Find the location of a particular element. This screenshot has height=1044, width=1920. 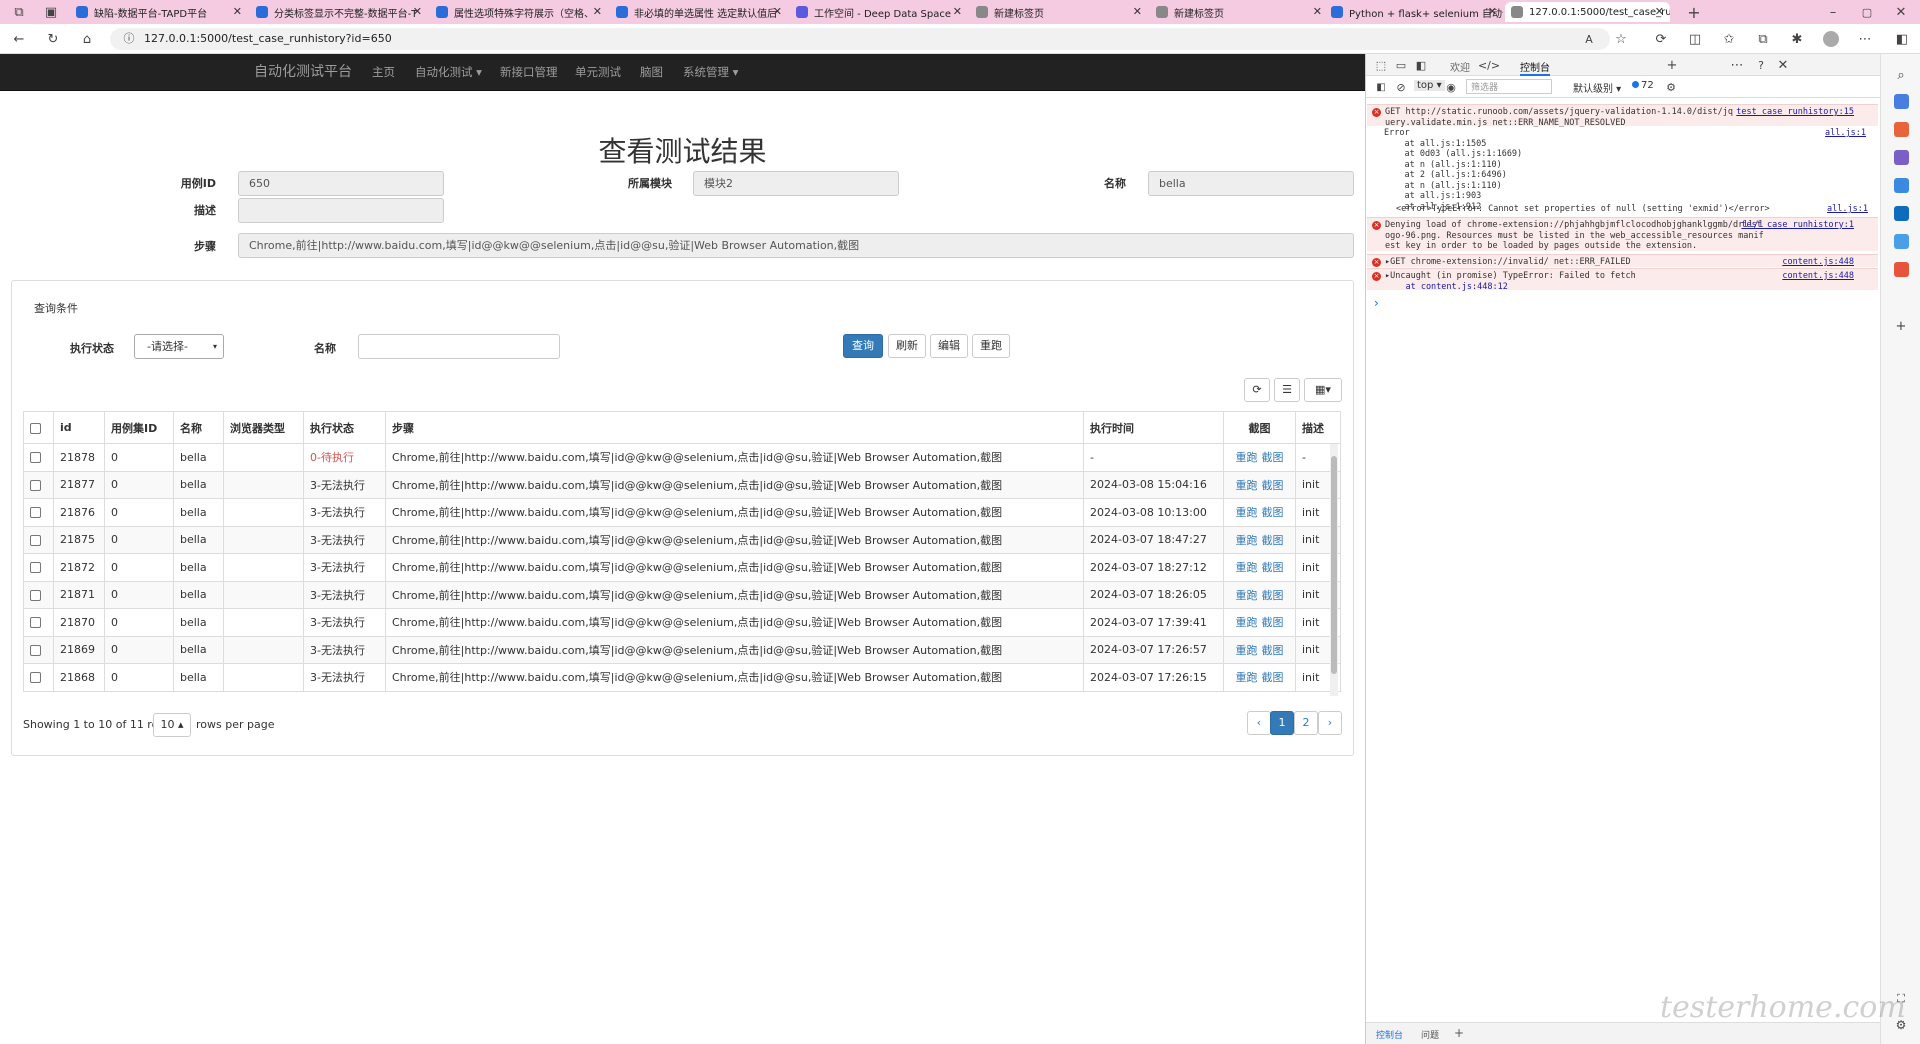

issues-badge: 72 is located at coordinates (1643, 85).